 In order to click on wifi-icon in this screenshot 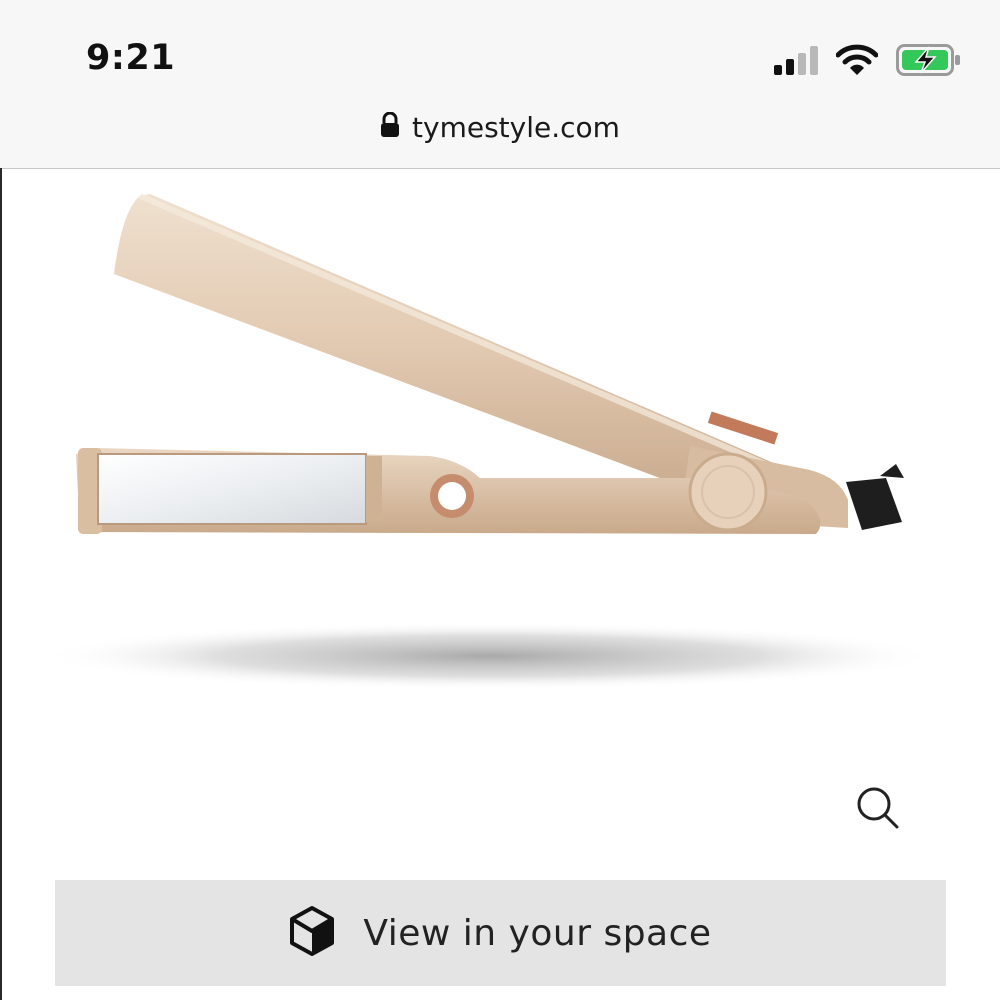, I will do `click(857, 62)`.